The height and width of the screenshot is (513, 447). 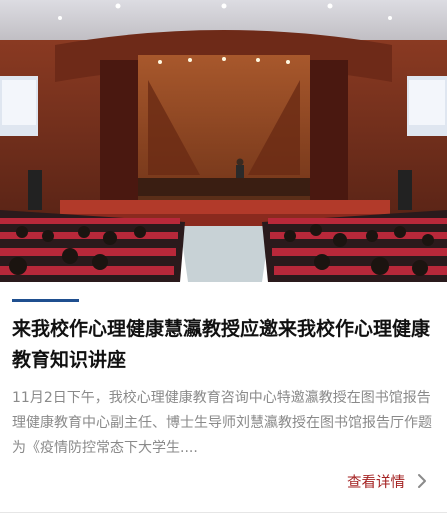 What do you see at coordinates (45, 300) in the screenshot?
I see `title-accent-bar` at bounding box center [45, 300].